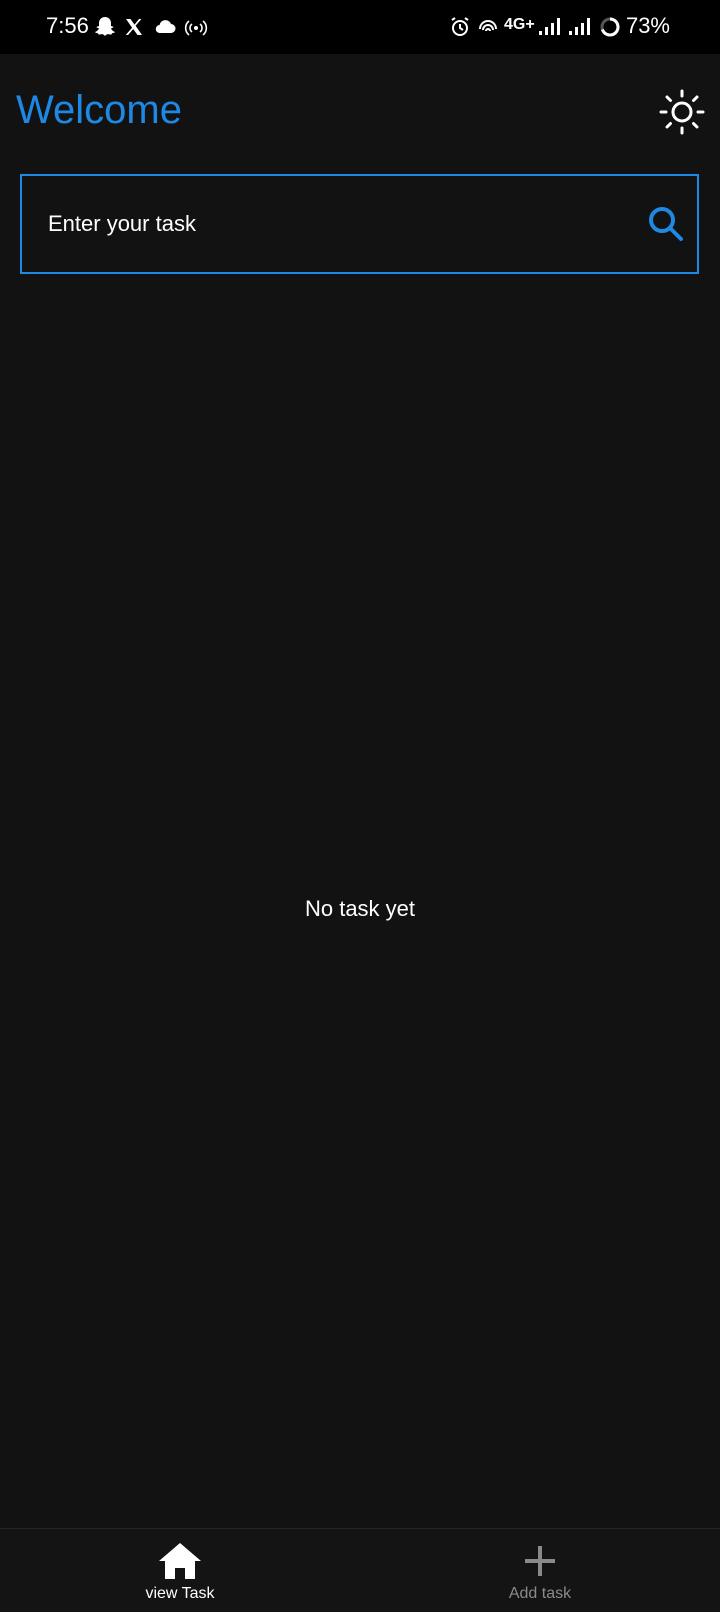 The width and height of the screenshot is (720, 1612). I want to click on sun-icon, so click(682, 112).